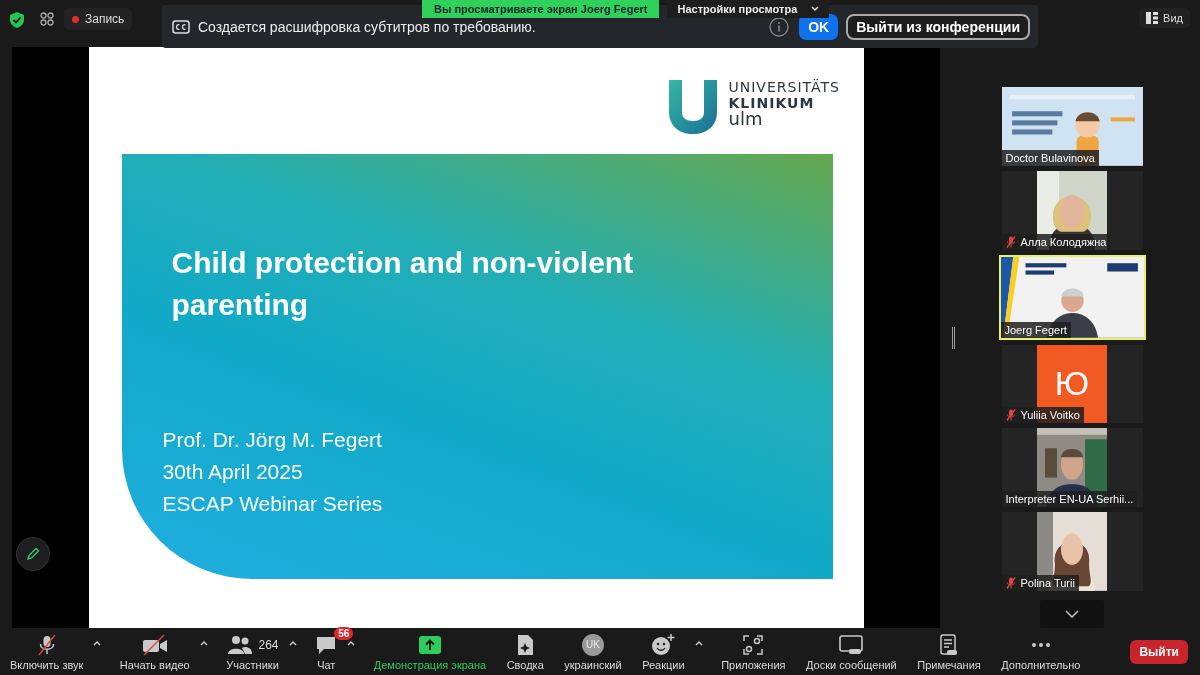 The image size is (1200, 675). I want to click on logo-icon, so click(692, 107).